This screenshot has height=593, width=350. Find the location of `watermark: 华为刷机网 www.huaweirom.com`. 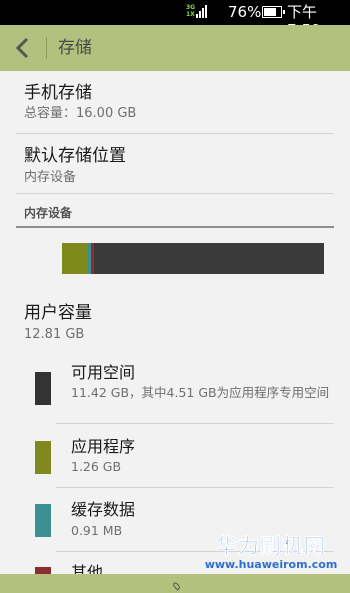

watermark: 华为刷机网 www.huaweirom.com is located at coordinates (271, 552).